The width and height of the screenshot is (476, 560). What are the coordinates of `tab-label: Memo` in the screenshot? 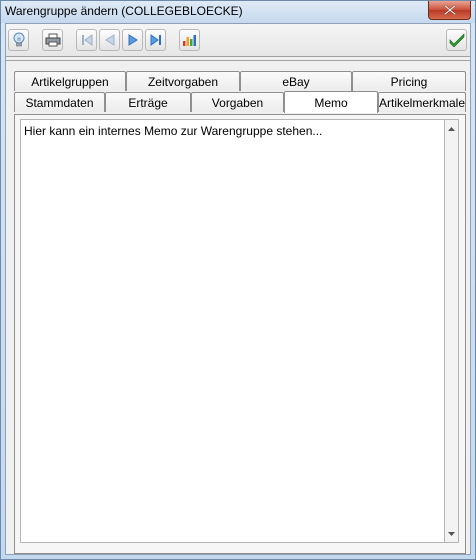 It's located at (331, 102).